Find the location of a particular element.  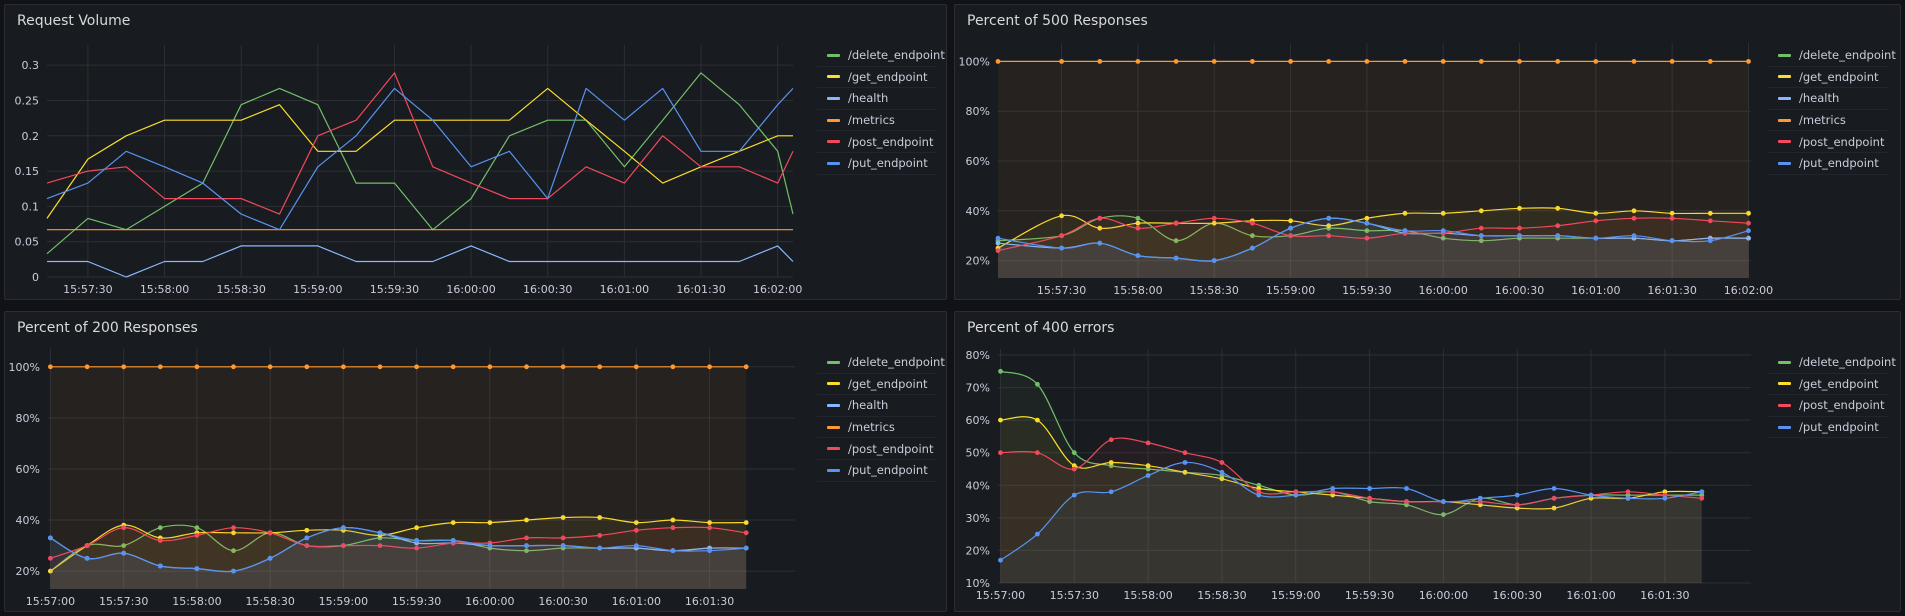

series-line-get-endpoint is located at coordinates (419, 153).